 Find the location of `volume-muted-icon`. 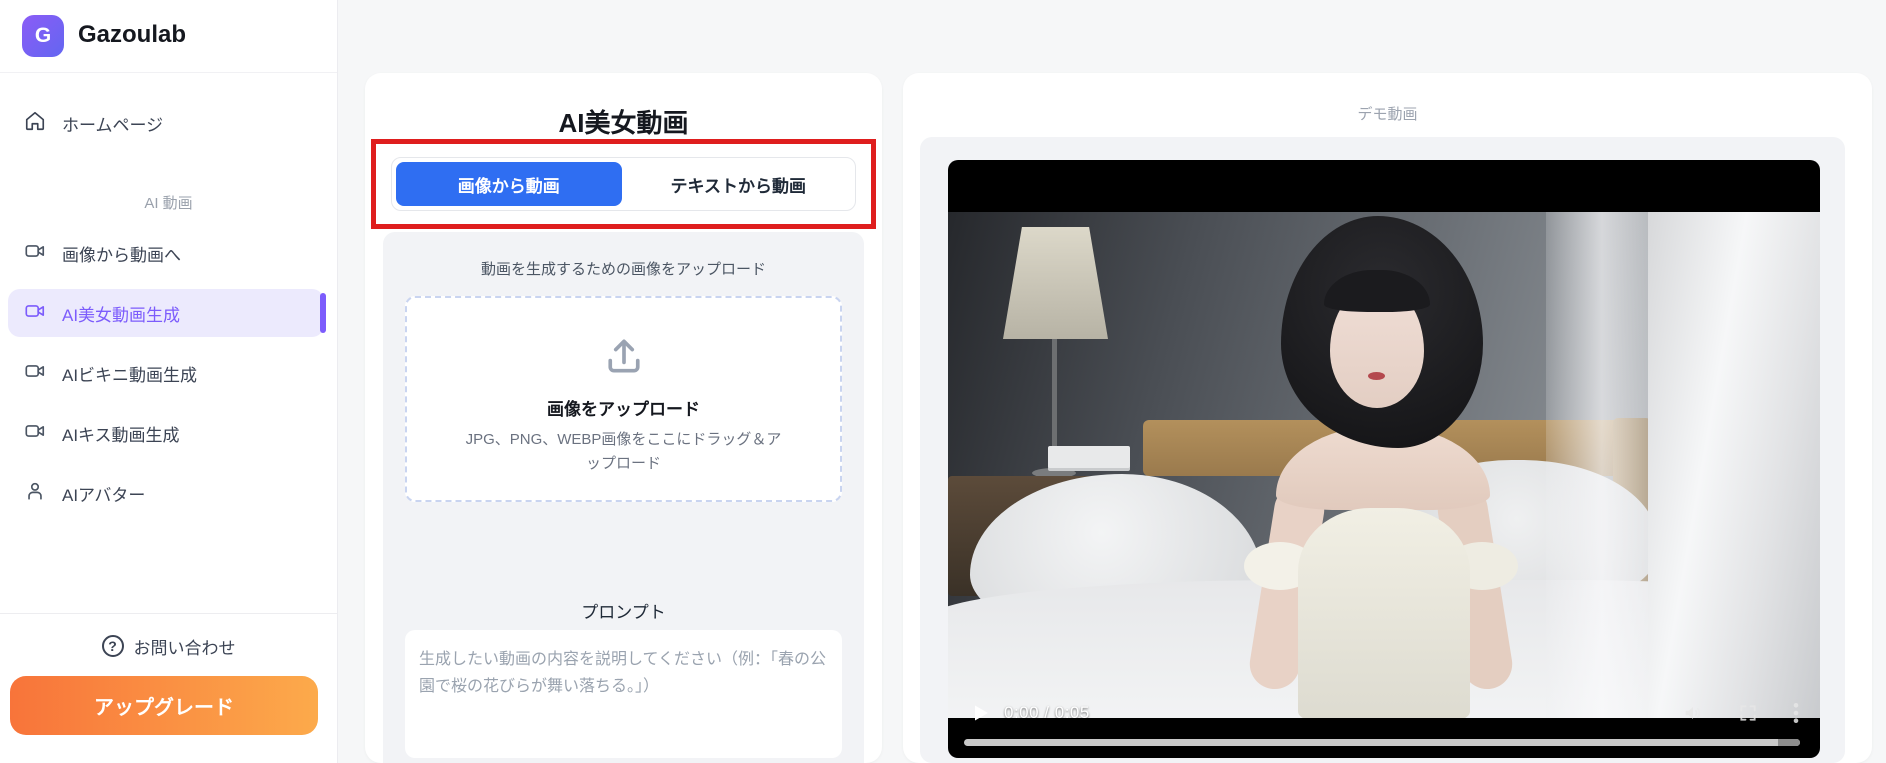

volume-muted-icon is located at coordinates (1693, 713).